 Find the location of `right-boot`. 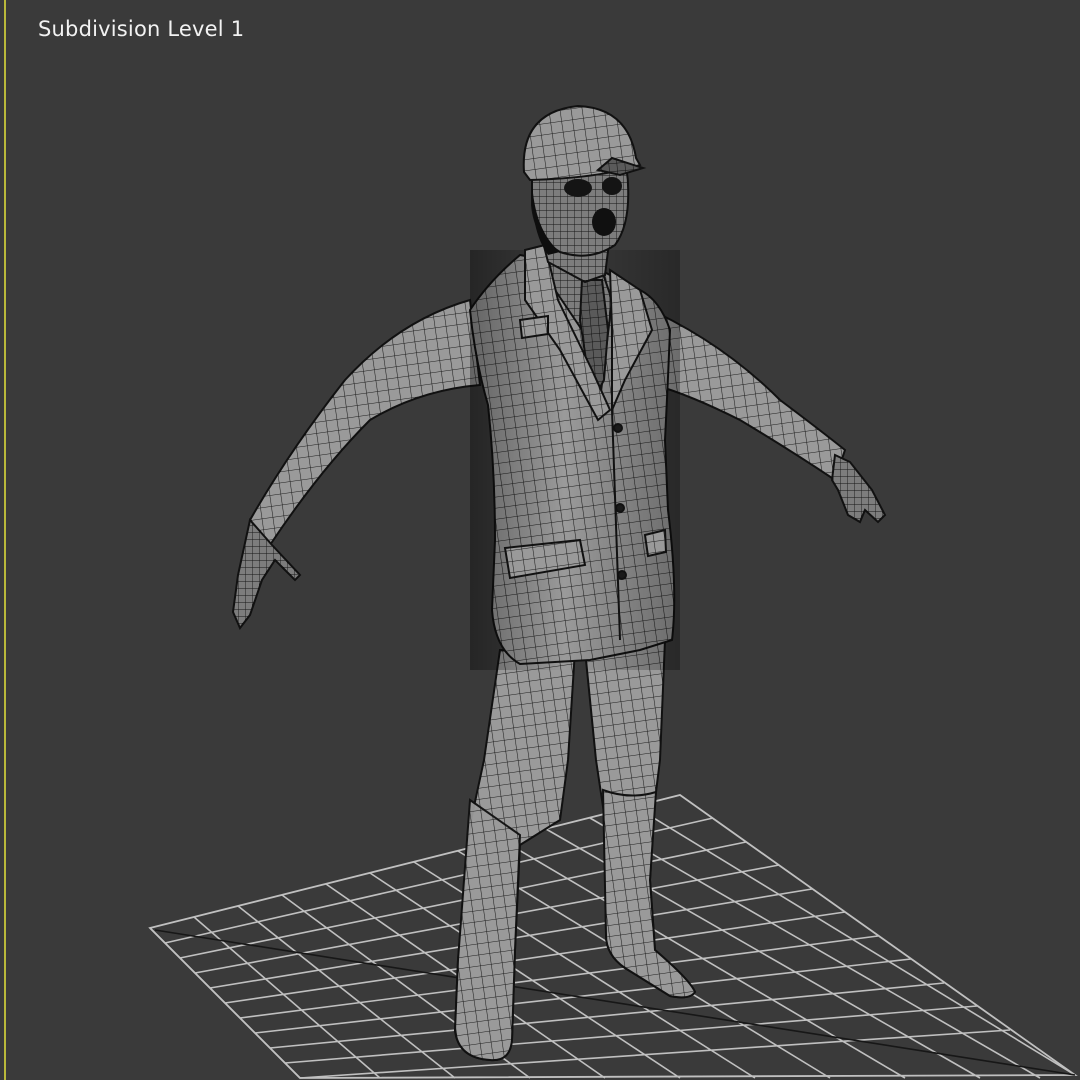

right-boot is located at coordinates (649, 893).